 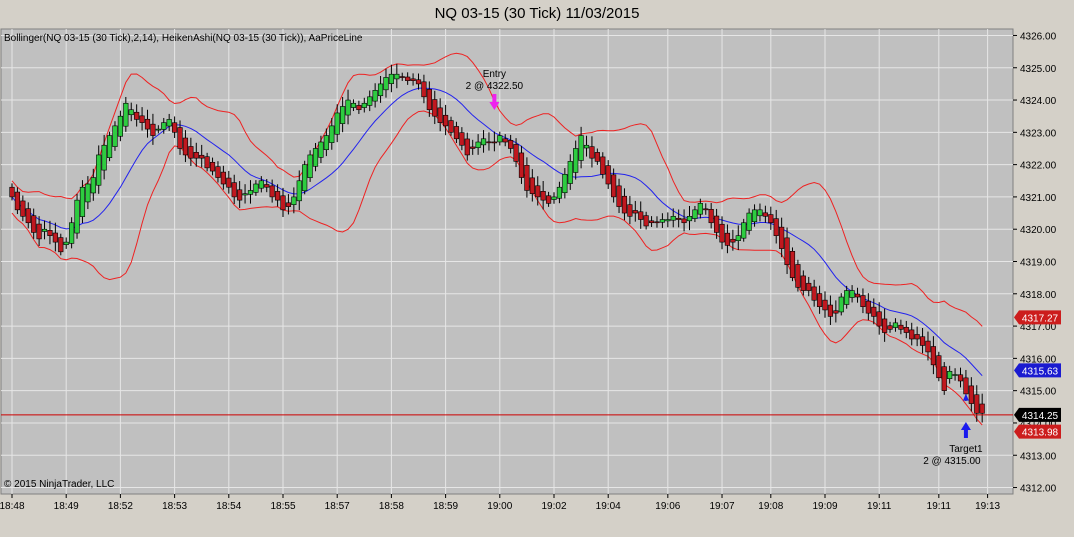 What do you see at coordinates (12, 506) in the screenshot?
I see `x-tick-label: 18:48` at bounding box center [12, 506].